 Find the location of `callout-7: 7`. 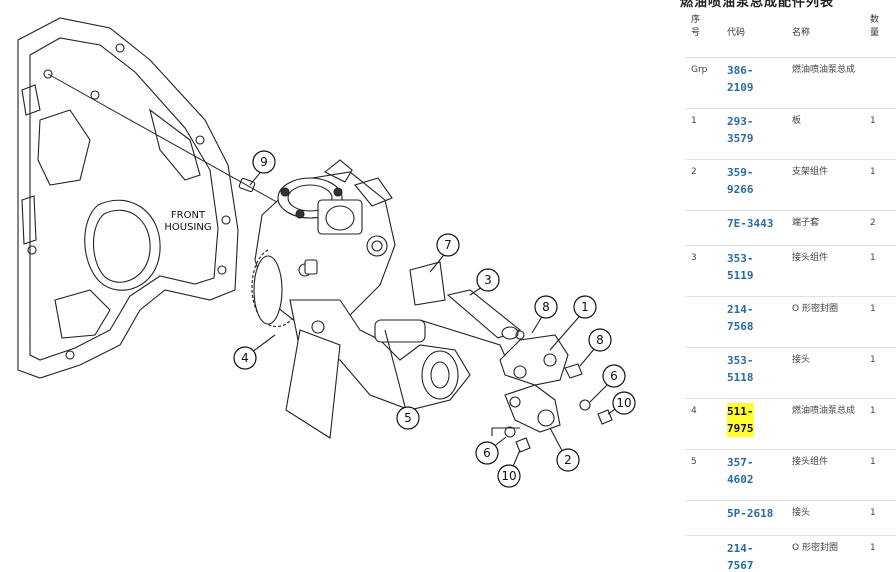

callout-7: 7 is located at coordinates (448, 245).